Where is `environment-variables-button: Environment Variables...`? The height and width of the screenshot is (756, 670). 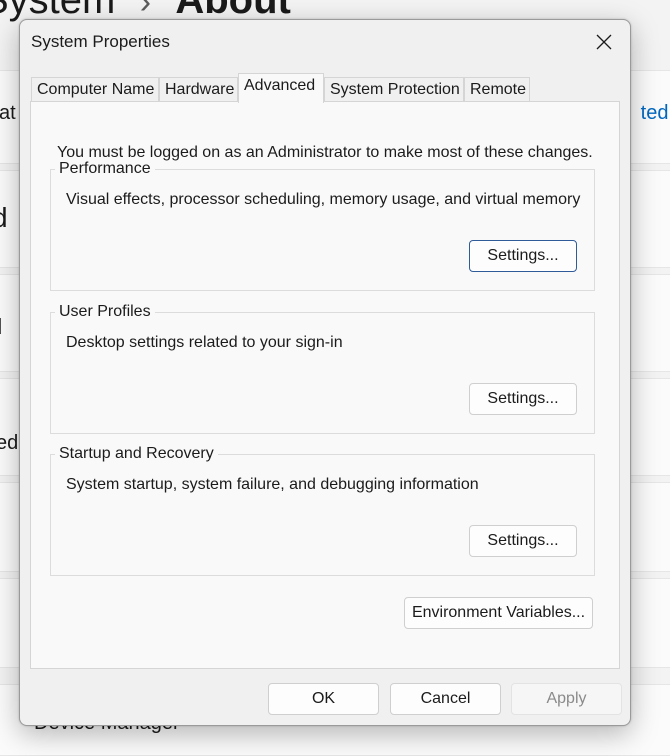
environment-variables-button: Environment Variables... is located at coordinates (498, 613).